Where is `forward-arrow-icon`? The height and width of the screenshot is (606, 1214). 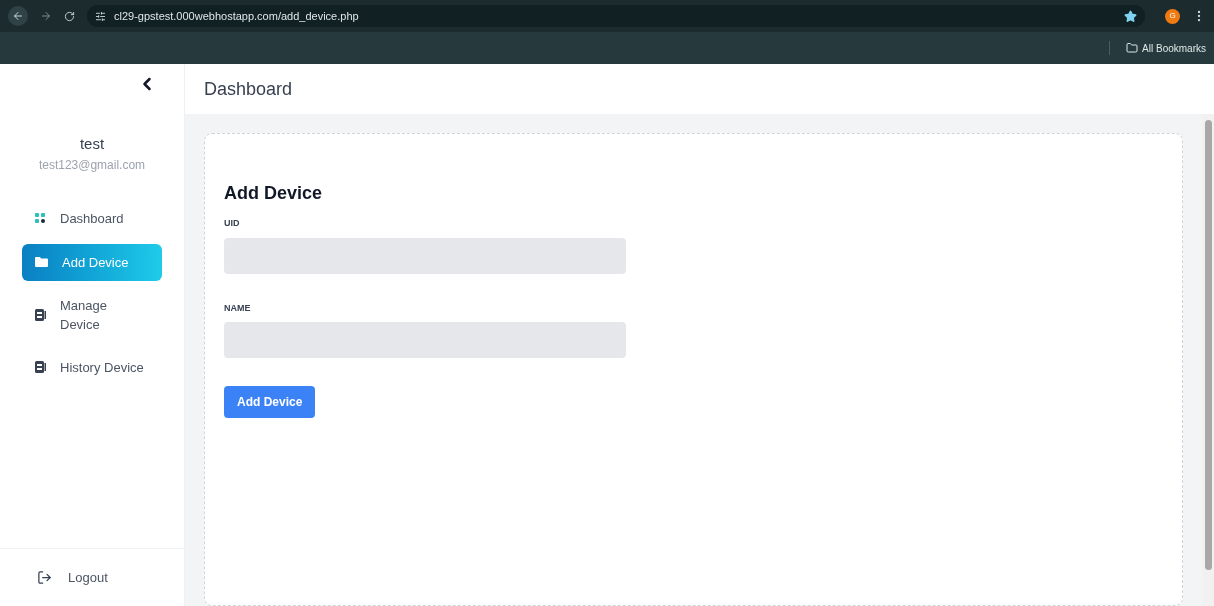 forward-arrow-icon is located at coordinates (46, 16).